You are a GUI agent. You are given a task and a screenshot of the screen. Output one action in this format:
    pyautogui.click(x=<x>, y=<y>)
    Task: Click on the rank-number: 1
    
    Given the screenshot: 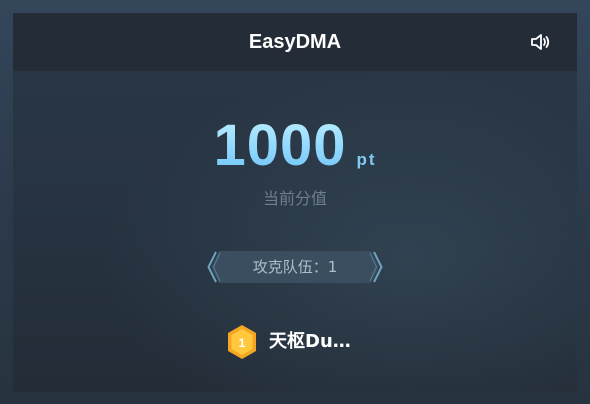 What is the action you would take?
    pyautogui.click(x=242, y=343)
    